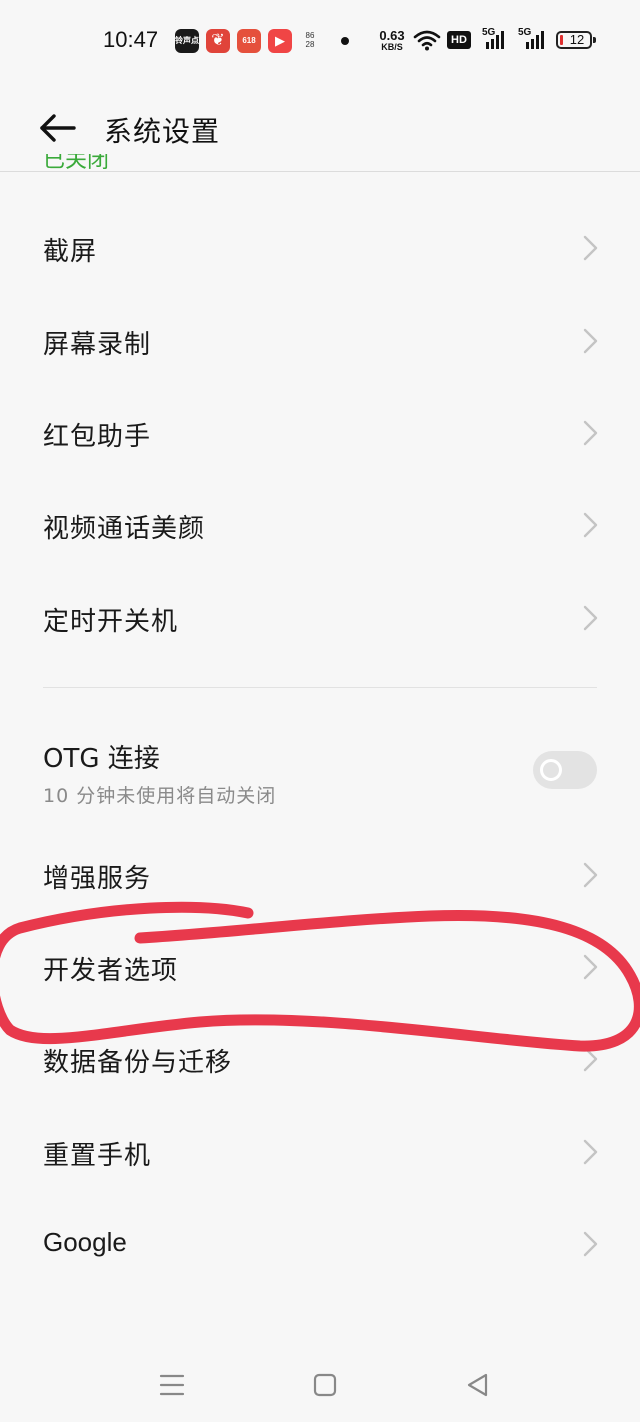 Image resolution: width=640 pixels, height=1422 pixels. What do you see at coordinates (138, 1063) in the screenshot?
I see `menu-item-label: 数据备份与迁移` at bounding box center [138, 1063].